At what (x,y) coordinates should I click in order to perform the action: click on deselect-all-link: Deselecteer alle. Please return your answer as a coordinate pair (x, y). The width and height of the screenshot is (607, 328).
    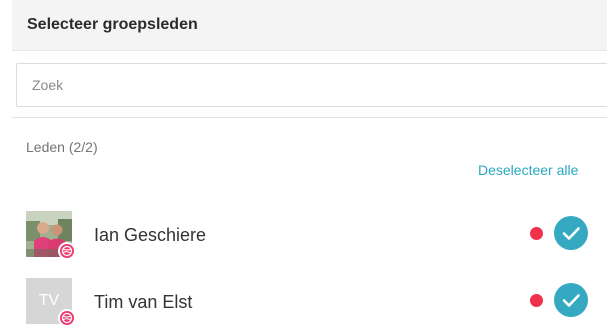
    Looking at the image, I should click on (528, 170).